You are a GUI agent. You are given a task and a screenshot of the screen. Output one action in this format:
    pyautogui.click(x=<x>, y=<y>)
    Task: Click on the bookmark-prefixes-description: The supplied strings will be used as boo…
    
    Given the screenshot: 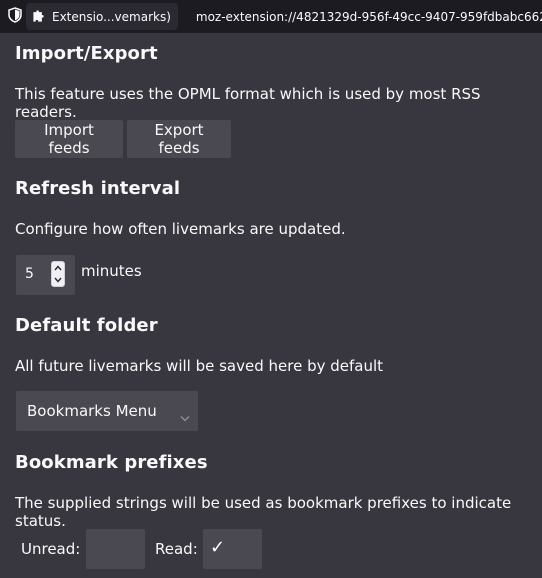 What is the action you would take?
    pyautogui.click(x=263, y=512)
    